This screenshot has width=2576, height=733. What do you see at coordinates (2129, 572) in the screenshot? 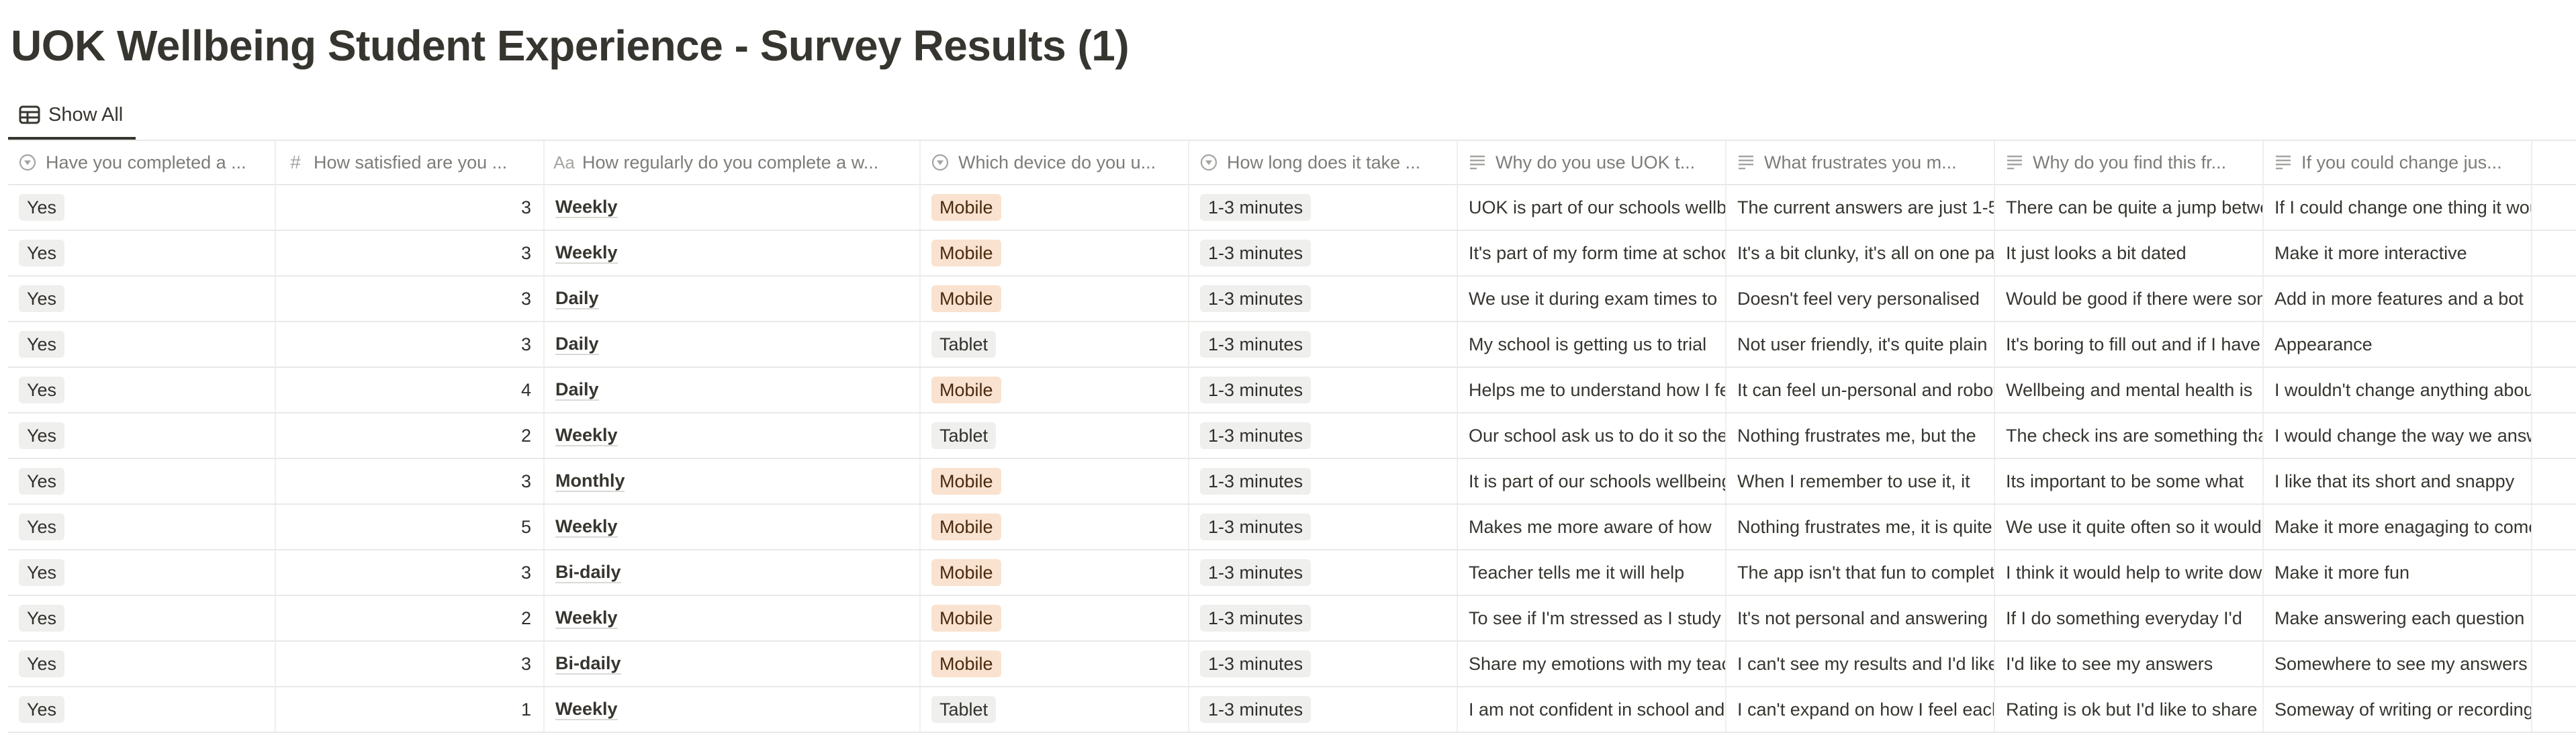
I see `why-frustrating-cell: I think it would help to write down` at bounding box center [2129, 572].